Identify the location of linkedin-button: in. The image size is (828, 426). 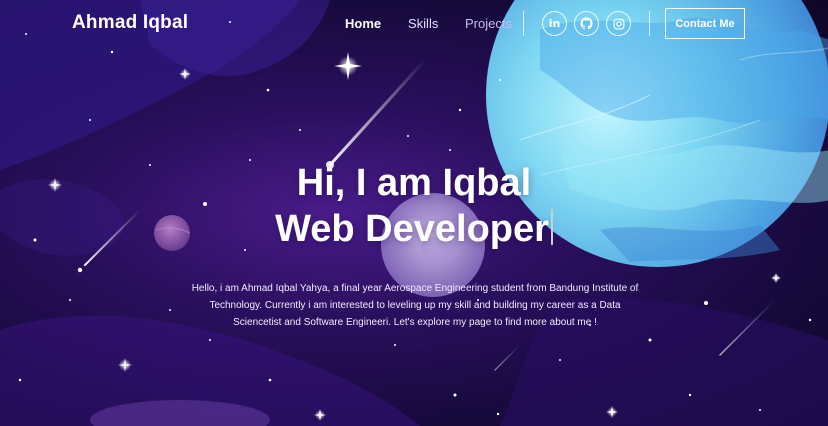
(554, 23).